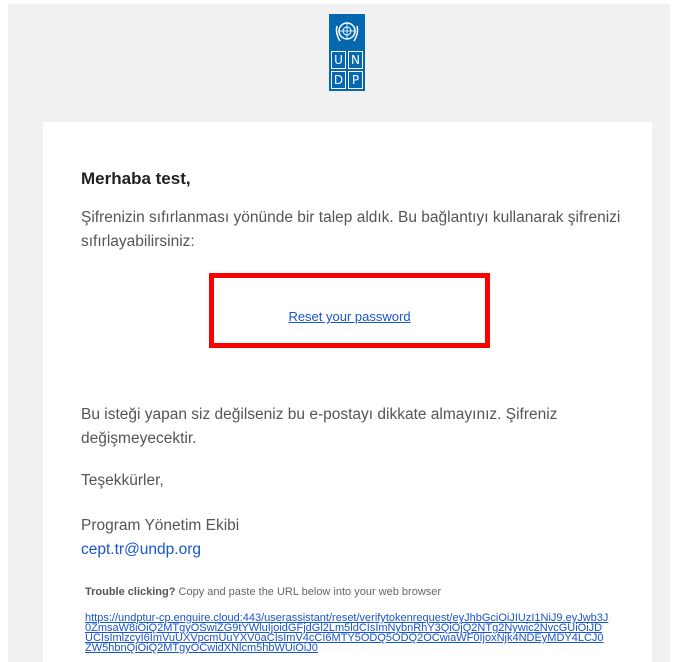 This screenshot has width=676, height=662. I want to click on signature-text: Program Yönetim Ekibi, so click(160, 525).